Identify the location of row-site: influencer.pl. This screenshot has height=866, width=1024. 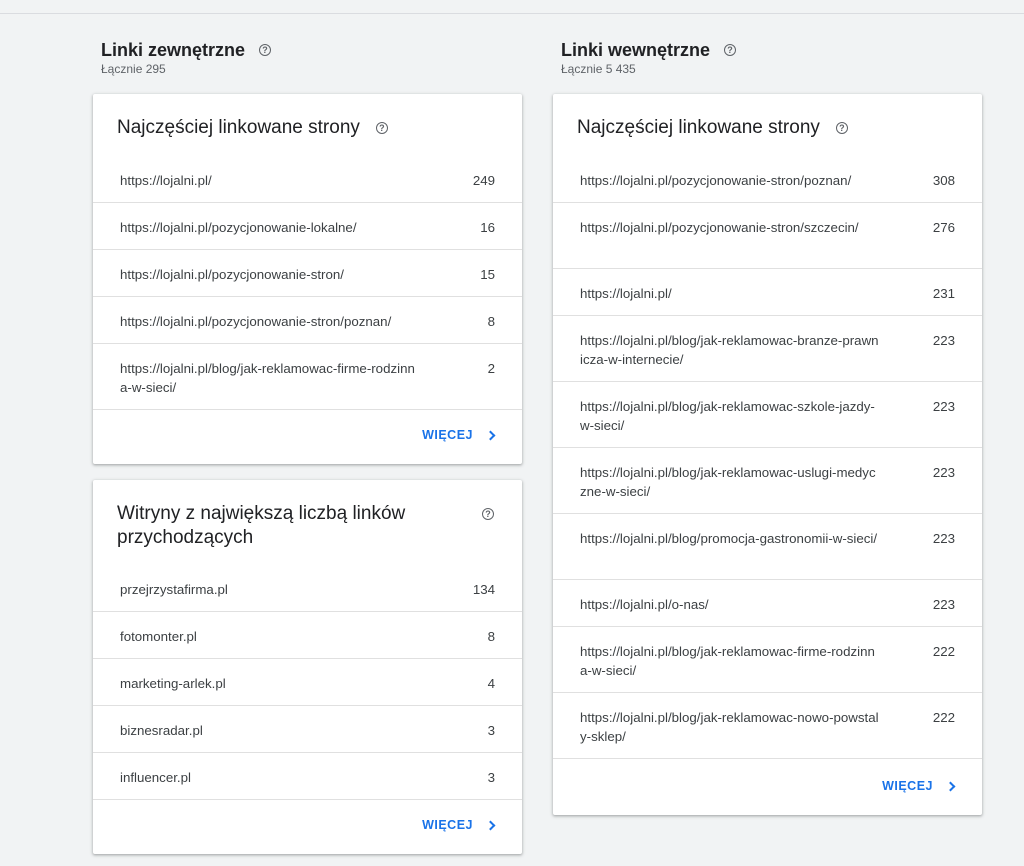
(155, 777).